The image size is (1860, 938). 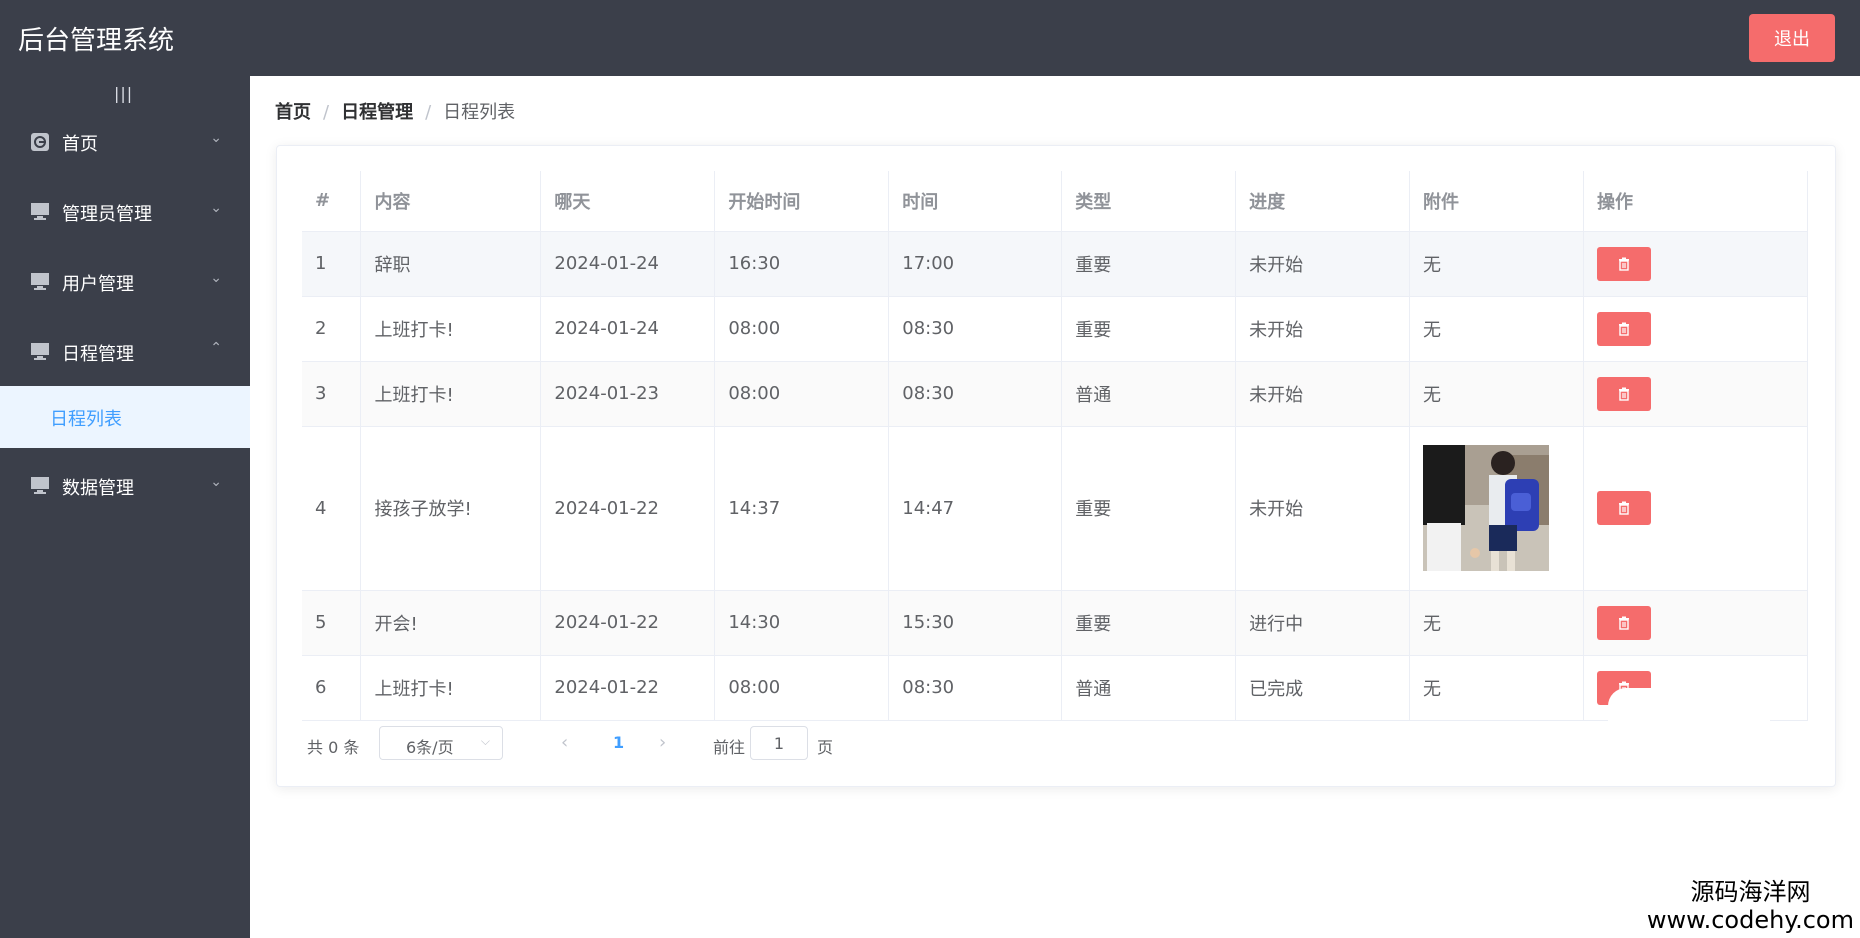 What do you see at coordinates (333, 747) in the screenshot?
I see `pagination-total: 共 0 条` at bounding box center [333, 747].